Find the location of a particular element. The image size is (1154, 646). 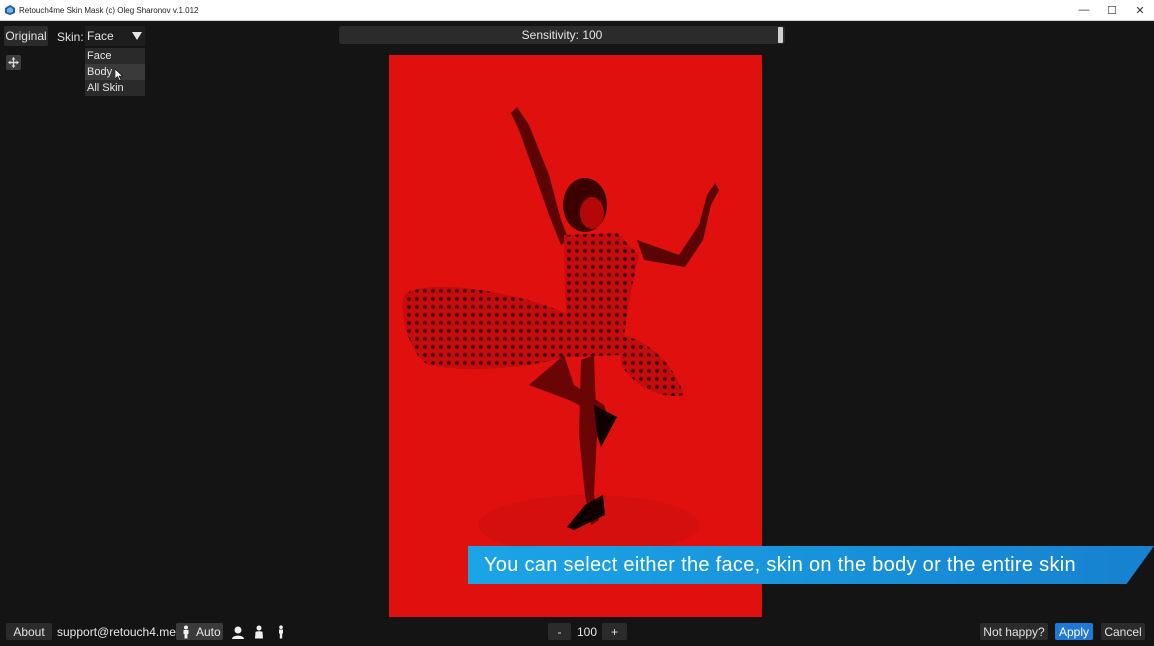

portrait-icon is located at coordinates (237, 632).